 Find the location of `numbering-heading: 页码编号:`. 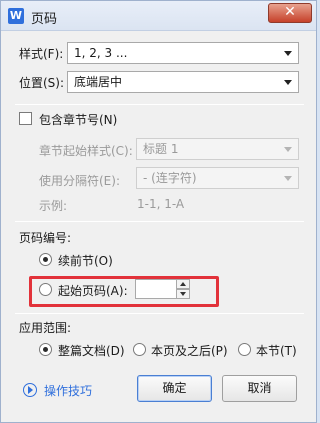

numbering-heading: 页码编号: is located at coordinates (45, 238).